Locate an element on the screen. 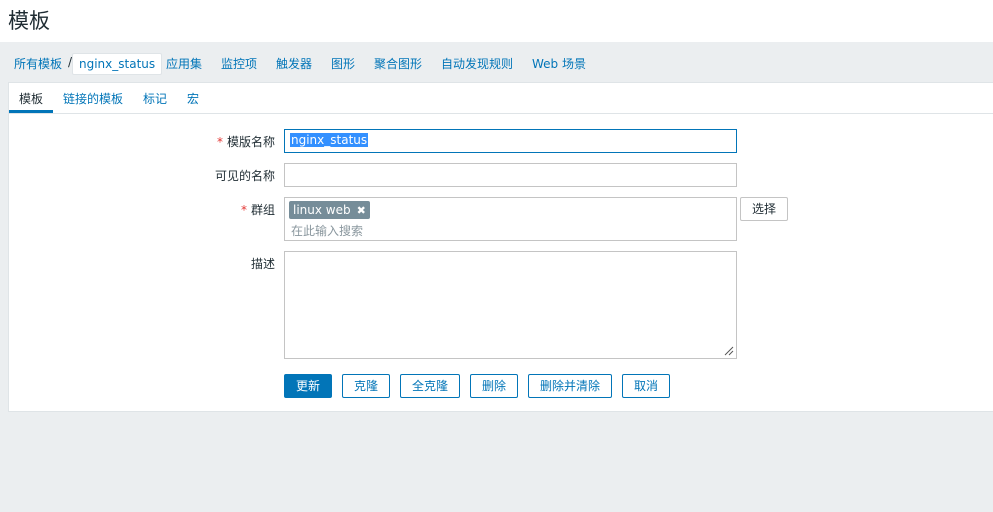 The image size is (993, 512). close-icon: ✖ is located at coordinates (361, 210).